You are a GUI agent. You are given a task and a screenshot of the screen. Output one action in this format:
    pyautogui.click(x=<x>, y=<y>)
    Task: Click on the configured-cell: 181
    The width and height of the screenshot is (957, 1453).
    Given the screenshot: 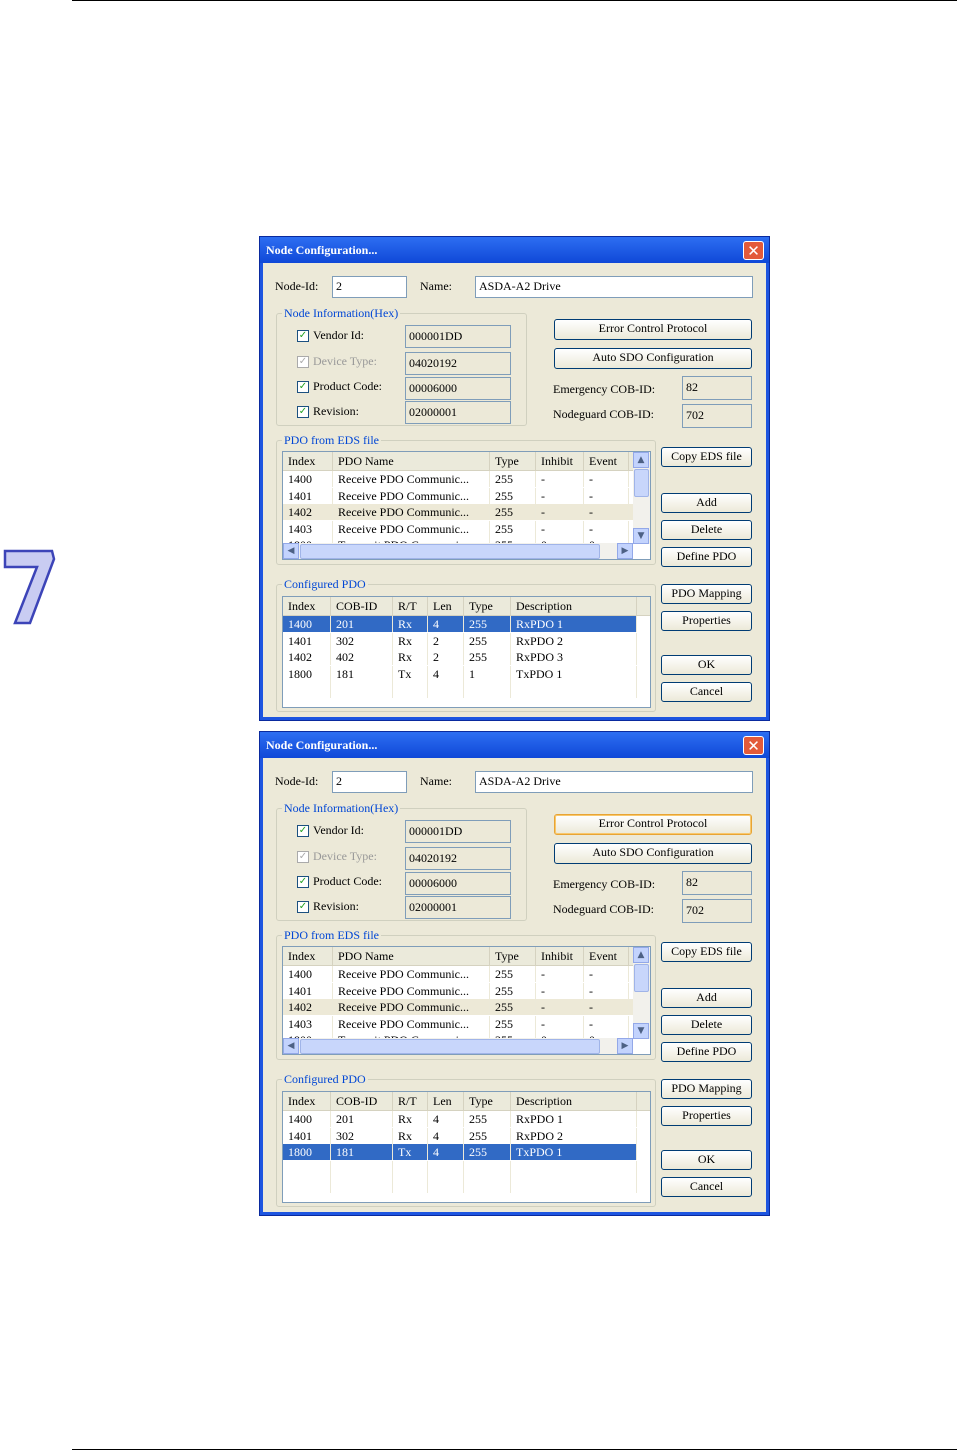 What is the action you would take?
    pyautogui.click(x=362, y=673)
    